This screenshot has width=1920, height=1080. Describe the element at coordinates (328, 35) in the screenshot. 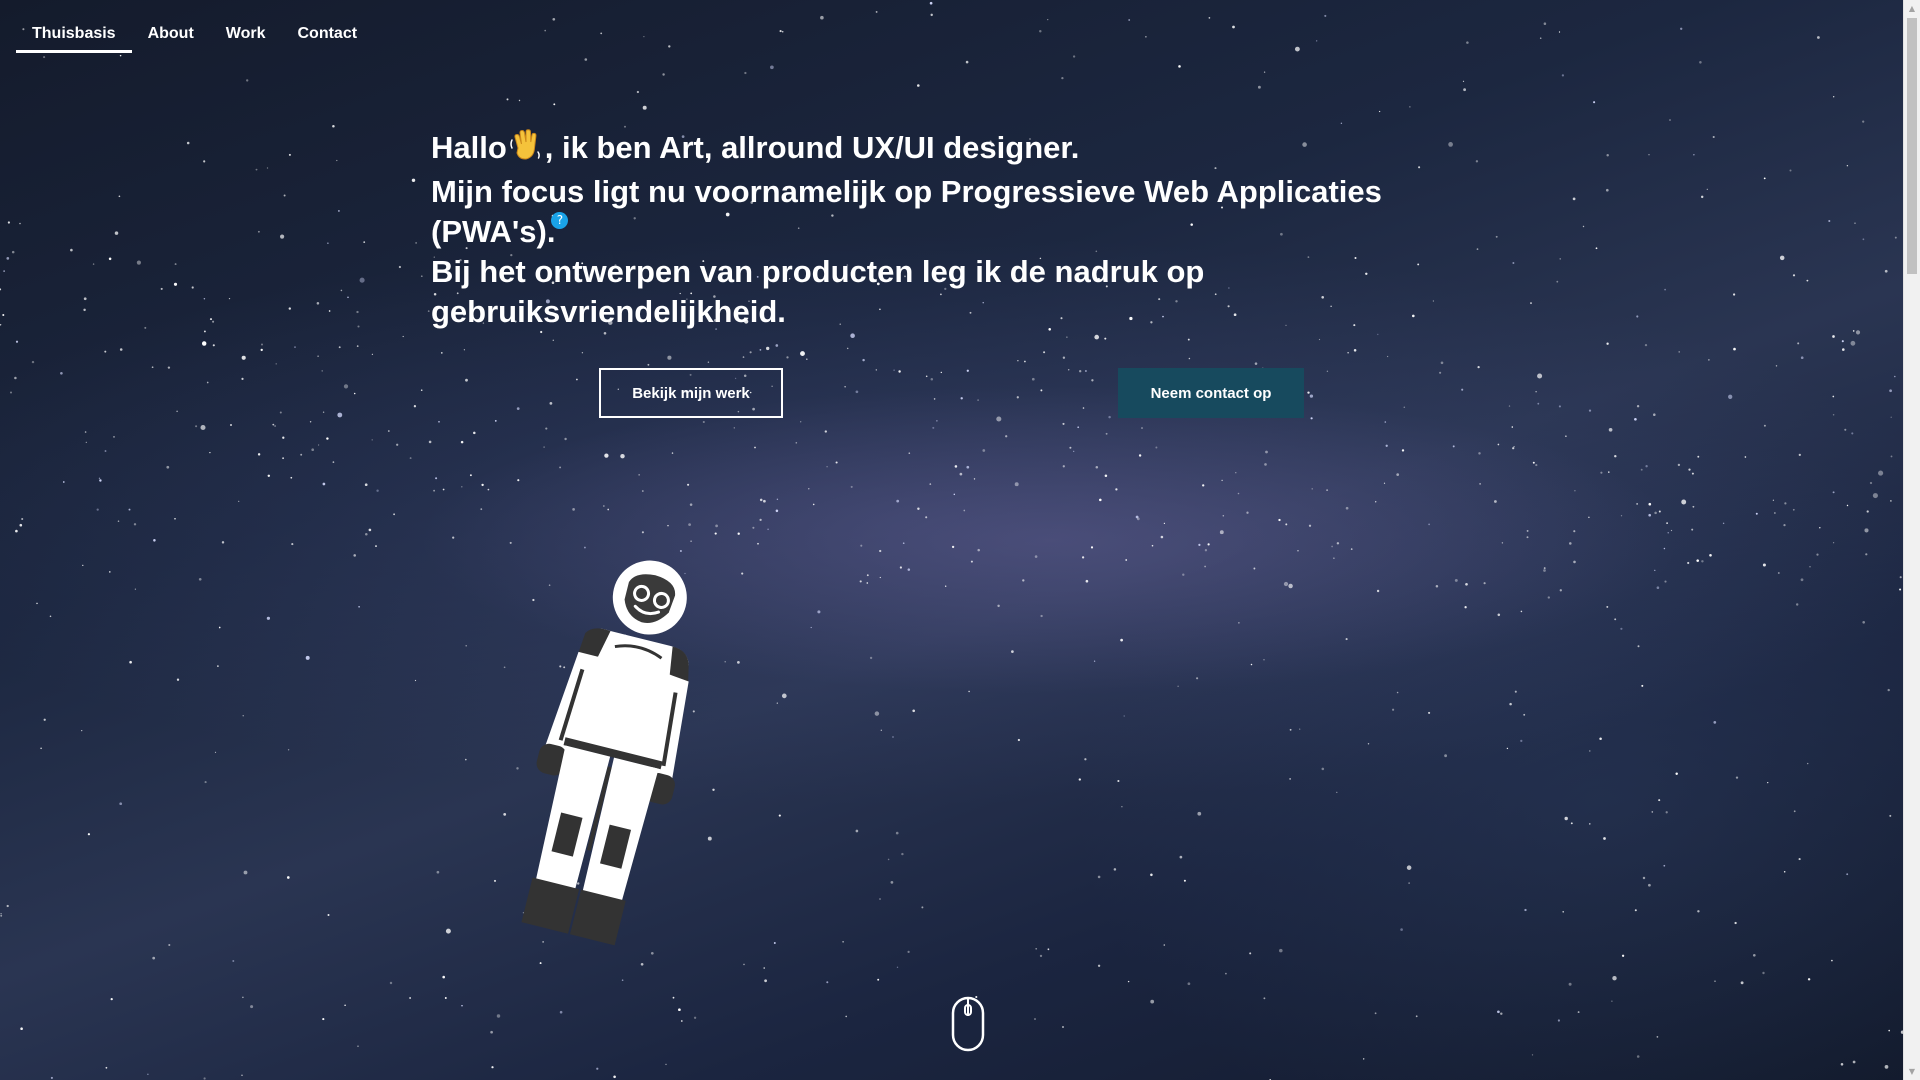

I see `nav-item-contact: Contact` at that location.